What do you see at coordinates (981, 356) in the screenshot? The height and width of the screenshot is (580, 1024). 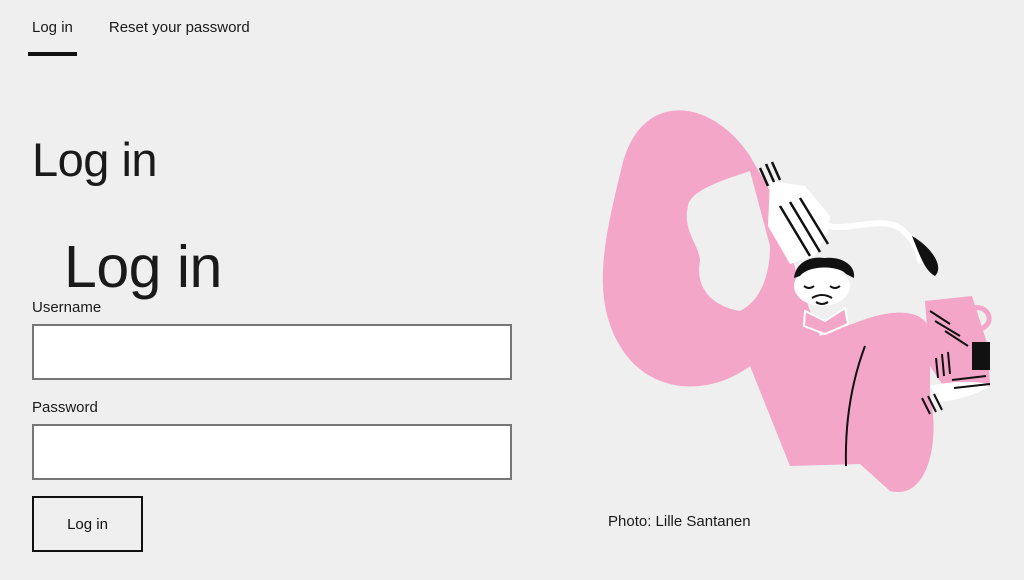 I see `illustration-cup-accent` at bounding box center [981, 356].